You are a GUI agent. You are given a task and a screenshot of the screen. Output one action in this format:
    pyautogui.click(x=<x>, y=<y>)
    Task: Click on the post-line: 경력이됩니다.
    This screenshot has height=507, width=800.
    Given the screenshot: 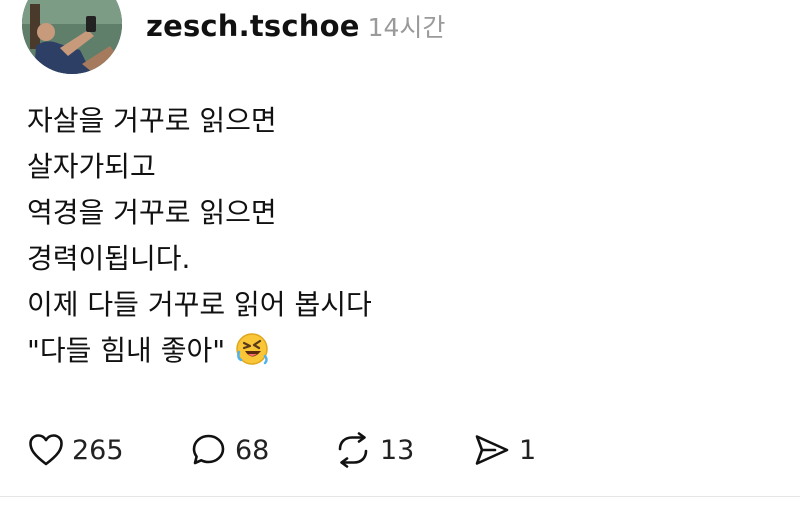 What is the action you would take?
    pyautogui.click(x=109, y=258)
    